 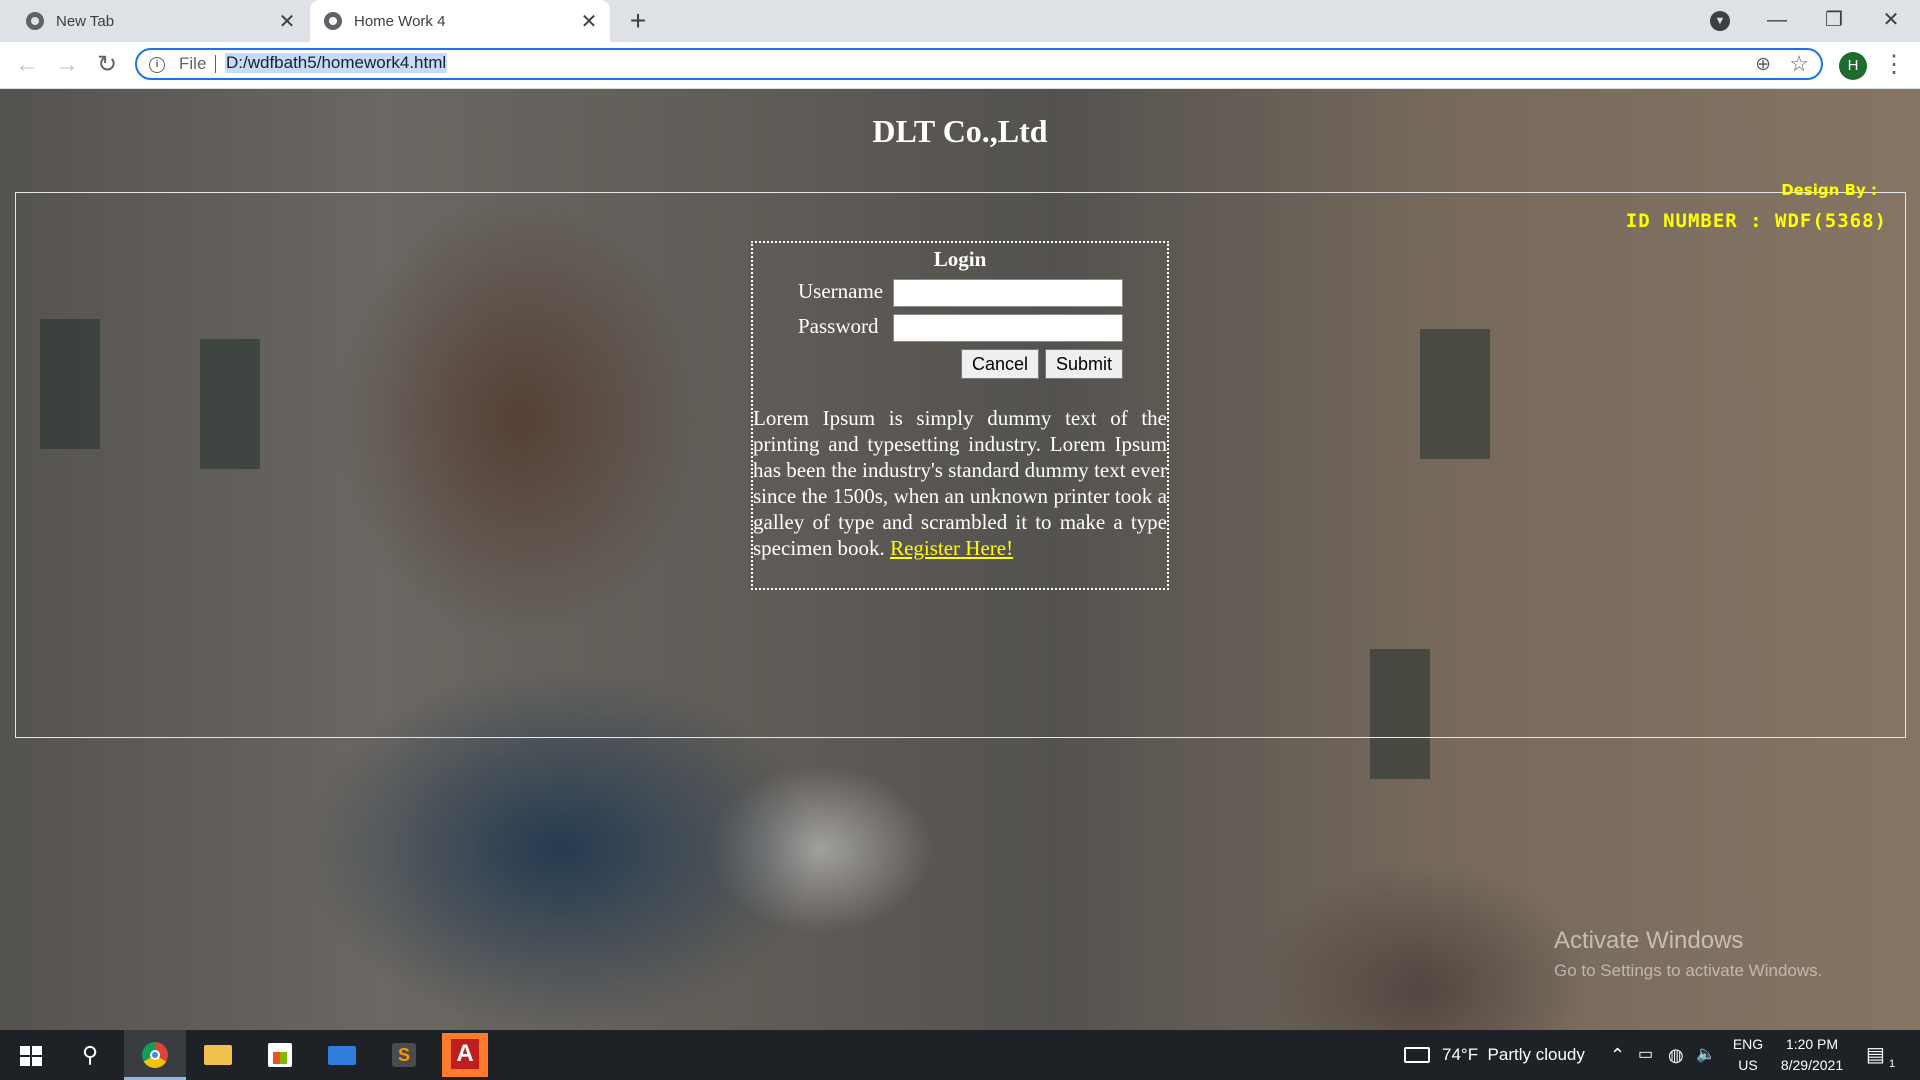 What do you see at coordinates (838, 326) in the screenshot?
I see `password-label: Password` at bounding box center [838, 326].